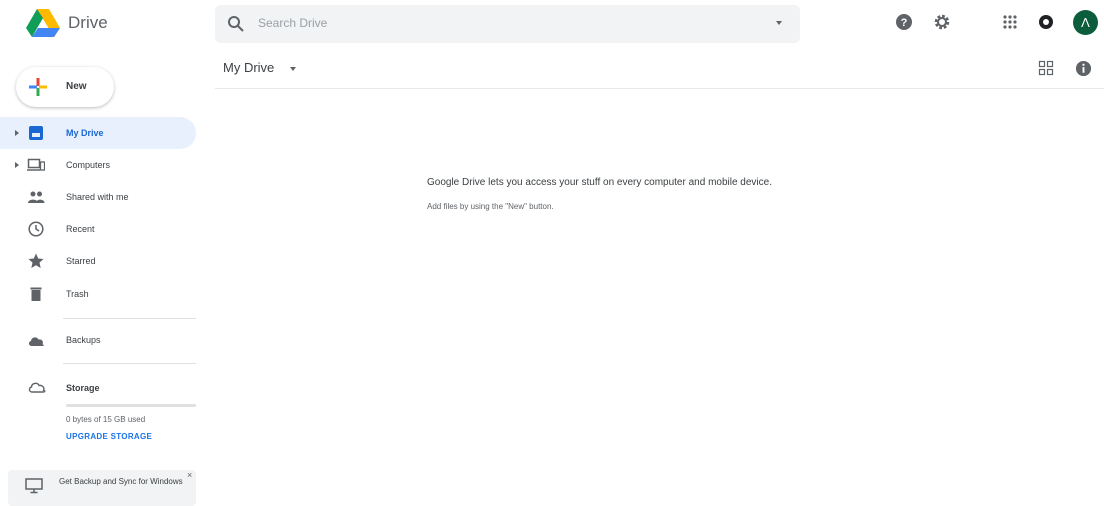  I want to click on new-button-label: New, so click(76, 86).